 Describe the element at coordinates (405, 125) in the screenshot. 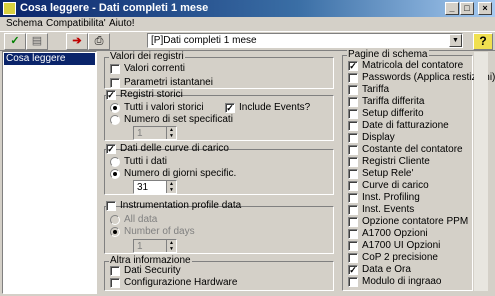

I see `checkbox-label: Date di fatturazione` at that location.